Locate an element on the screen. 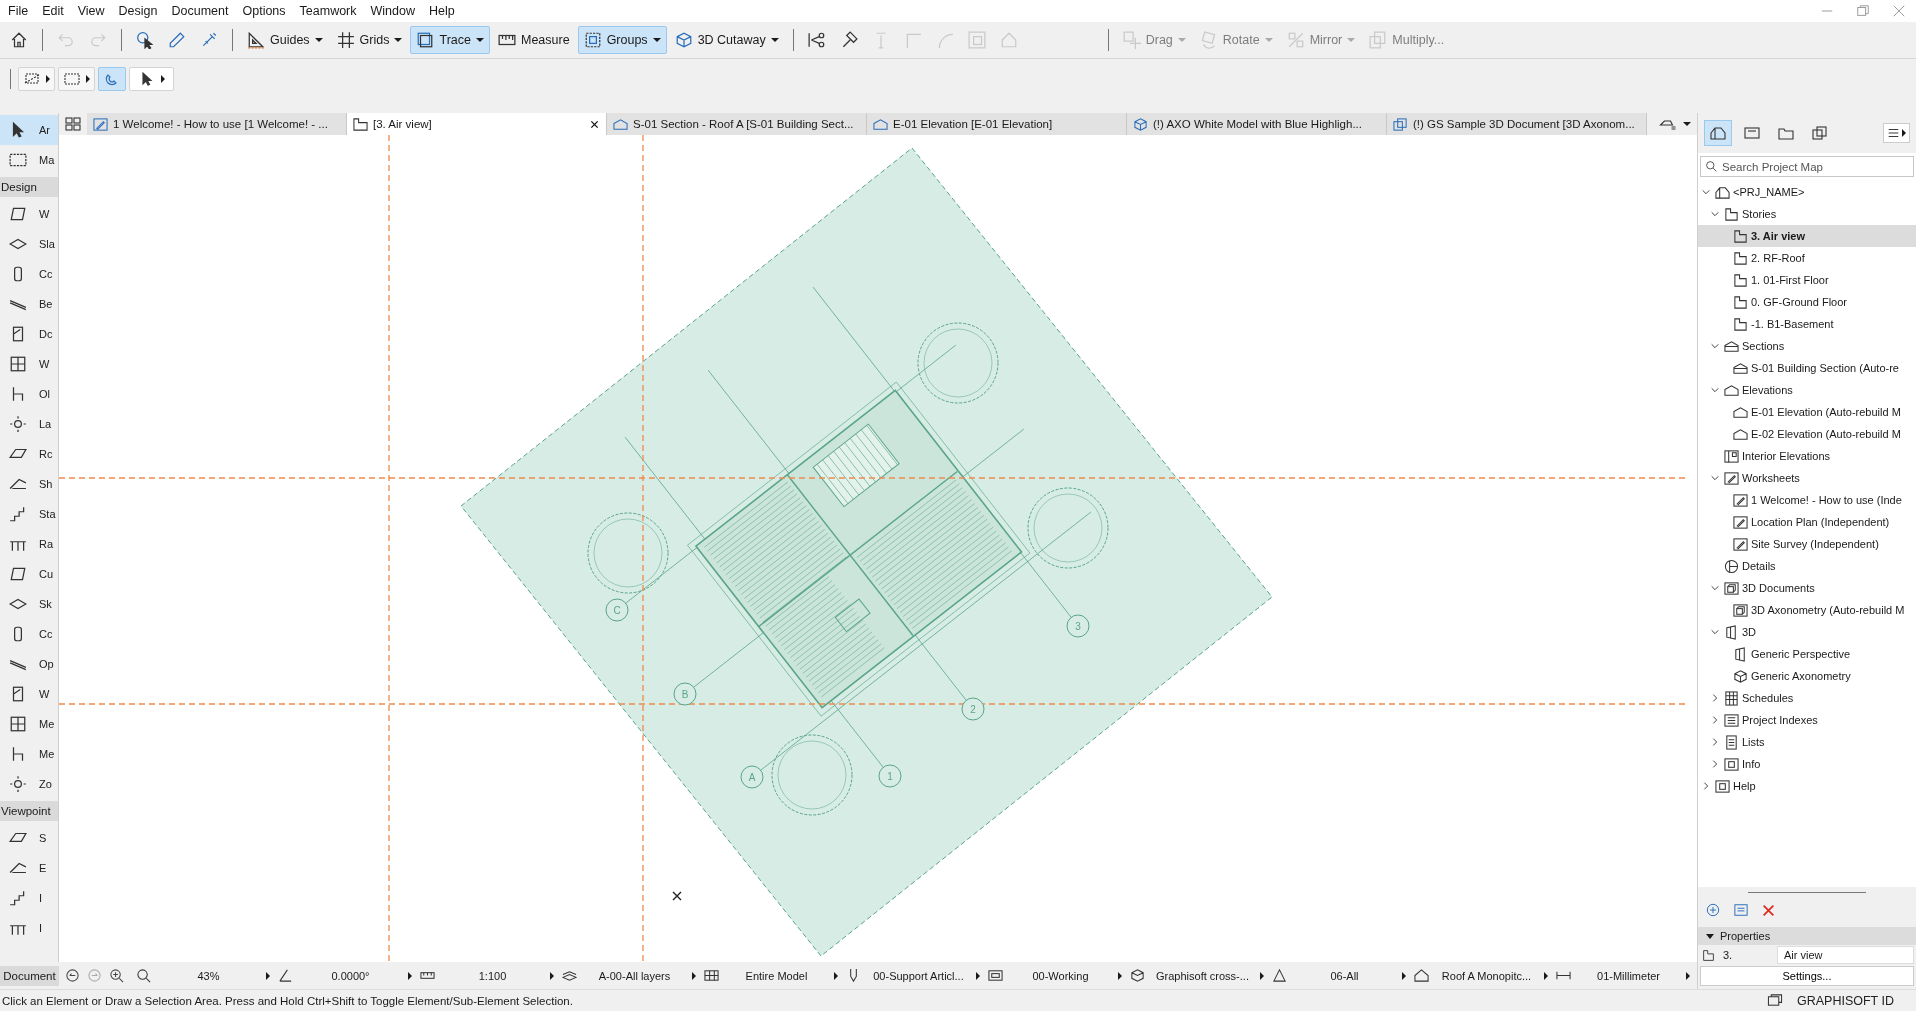 Image resolution: width=1916 pixels, height=1011 pixels. name-field: Air view is located at coordinates (1845, 955).